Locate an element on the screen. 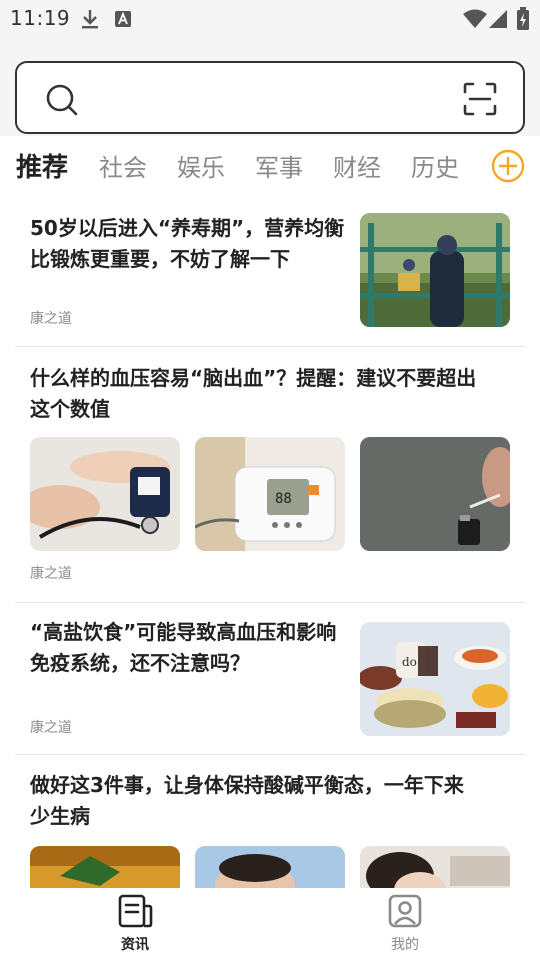  article-thumbnail: do is located at coordinates (435, 679).